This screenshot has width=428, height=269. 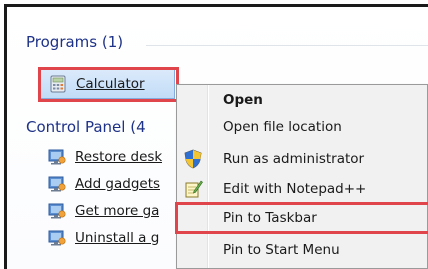 I want to click on control-panel-result: Uninstall a g, so click(x=103, y=238).